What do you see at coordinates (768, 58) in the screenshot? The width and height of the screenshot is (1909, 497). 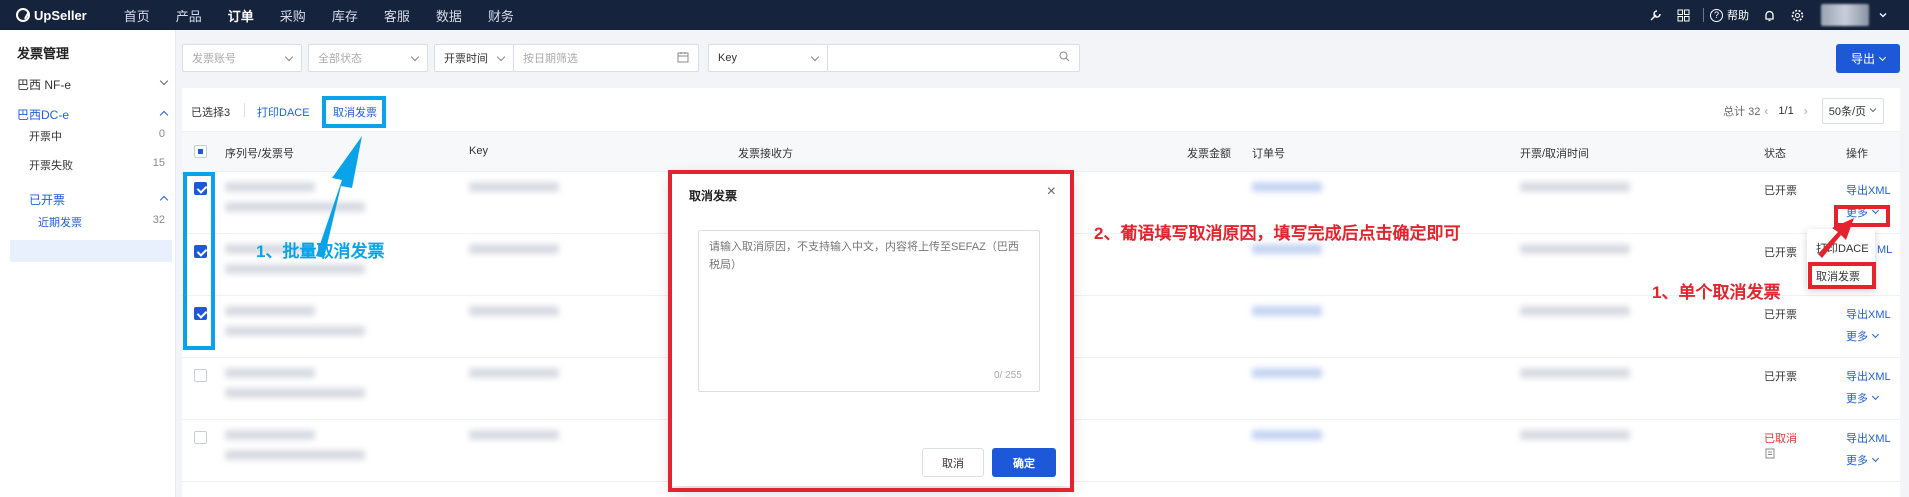 I see `key-select: Key` at bounding box center [768, 58].